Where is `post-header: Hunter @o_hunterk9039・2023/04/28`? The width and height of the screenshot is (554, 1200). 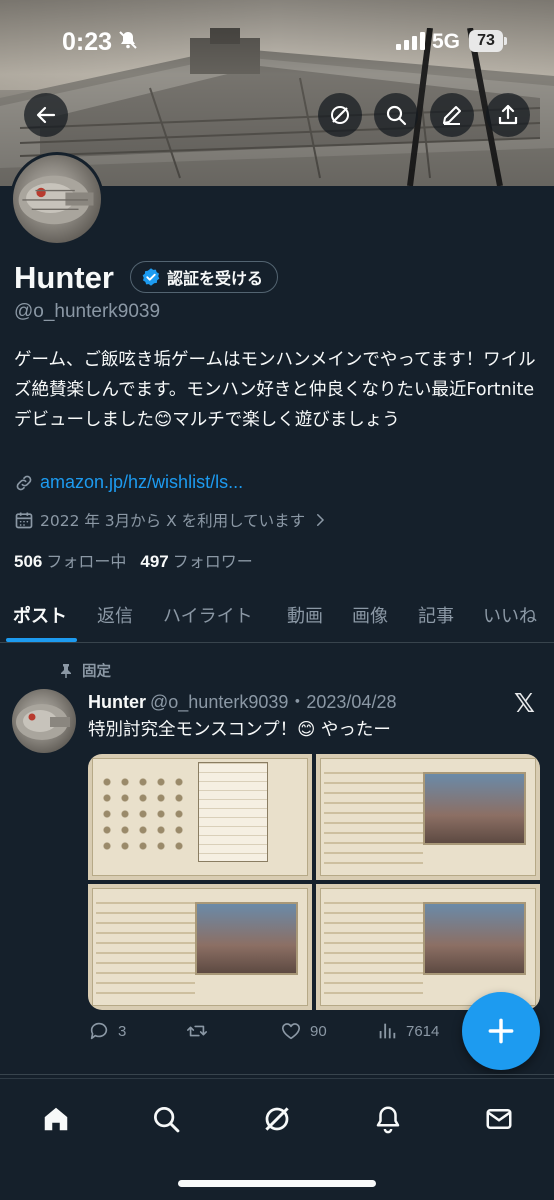 post-header: Hunter @o_hunterk9039・2023/04/28 is located at coordinates (242, 701).